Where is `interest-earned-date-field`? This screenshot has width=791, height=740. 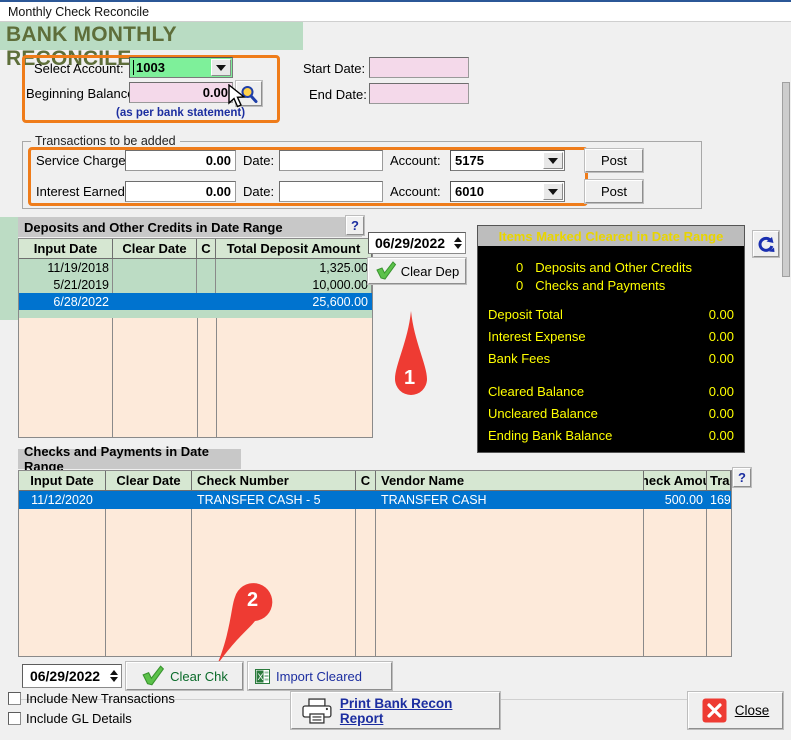
interest-earned-date-field is located at coordinates (331, 191).